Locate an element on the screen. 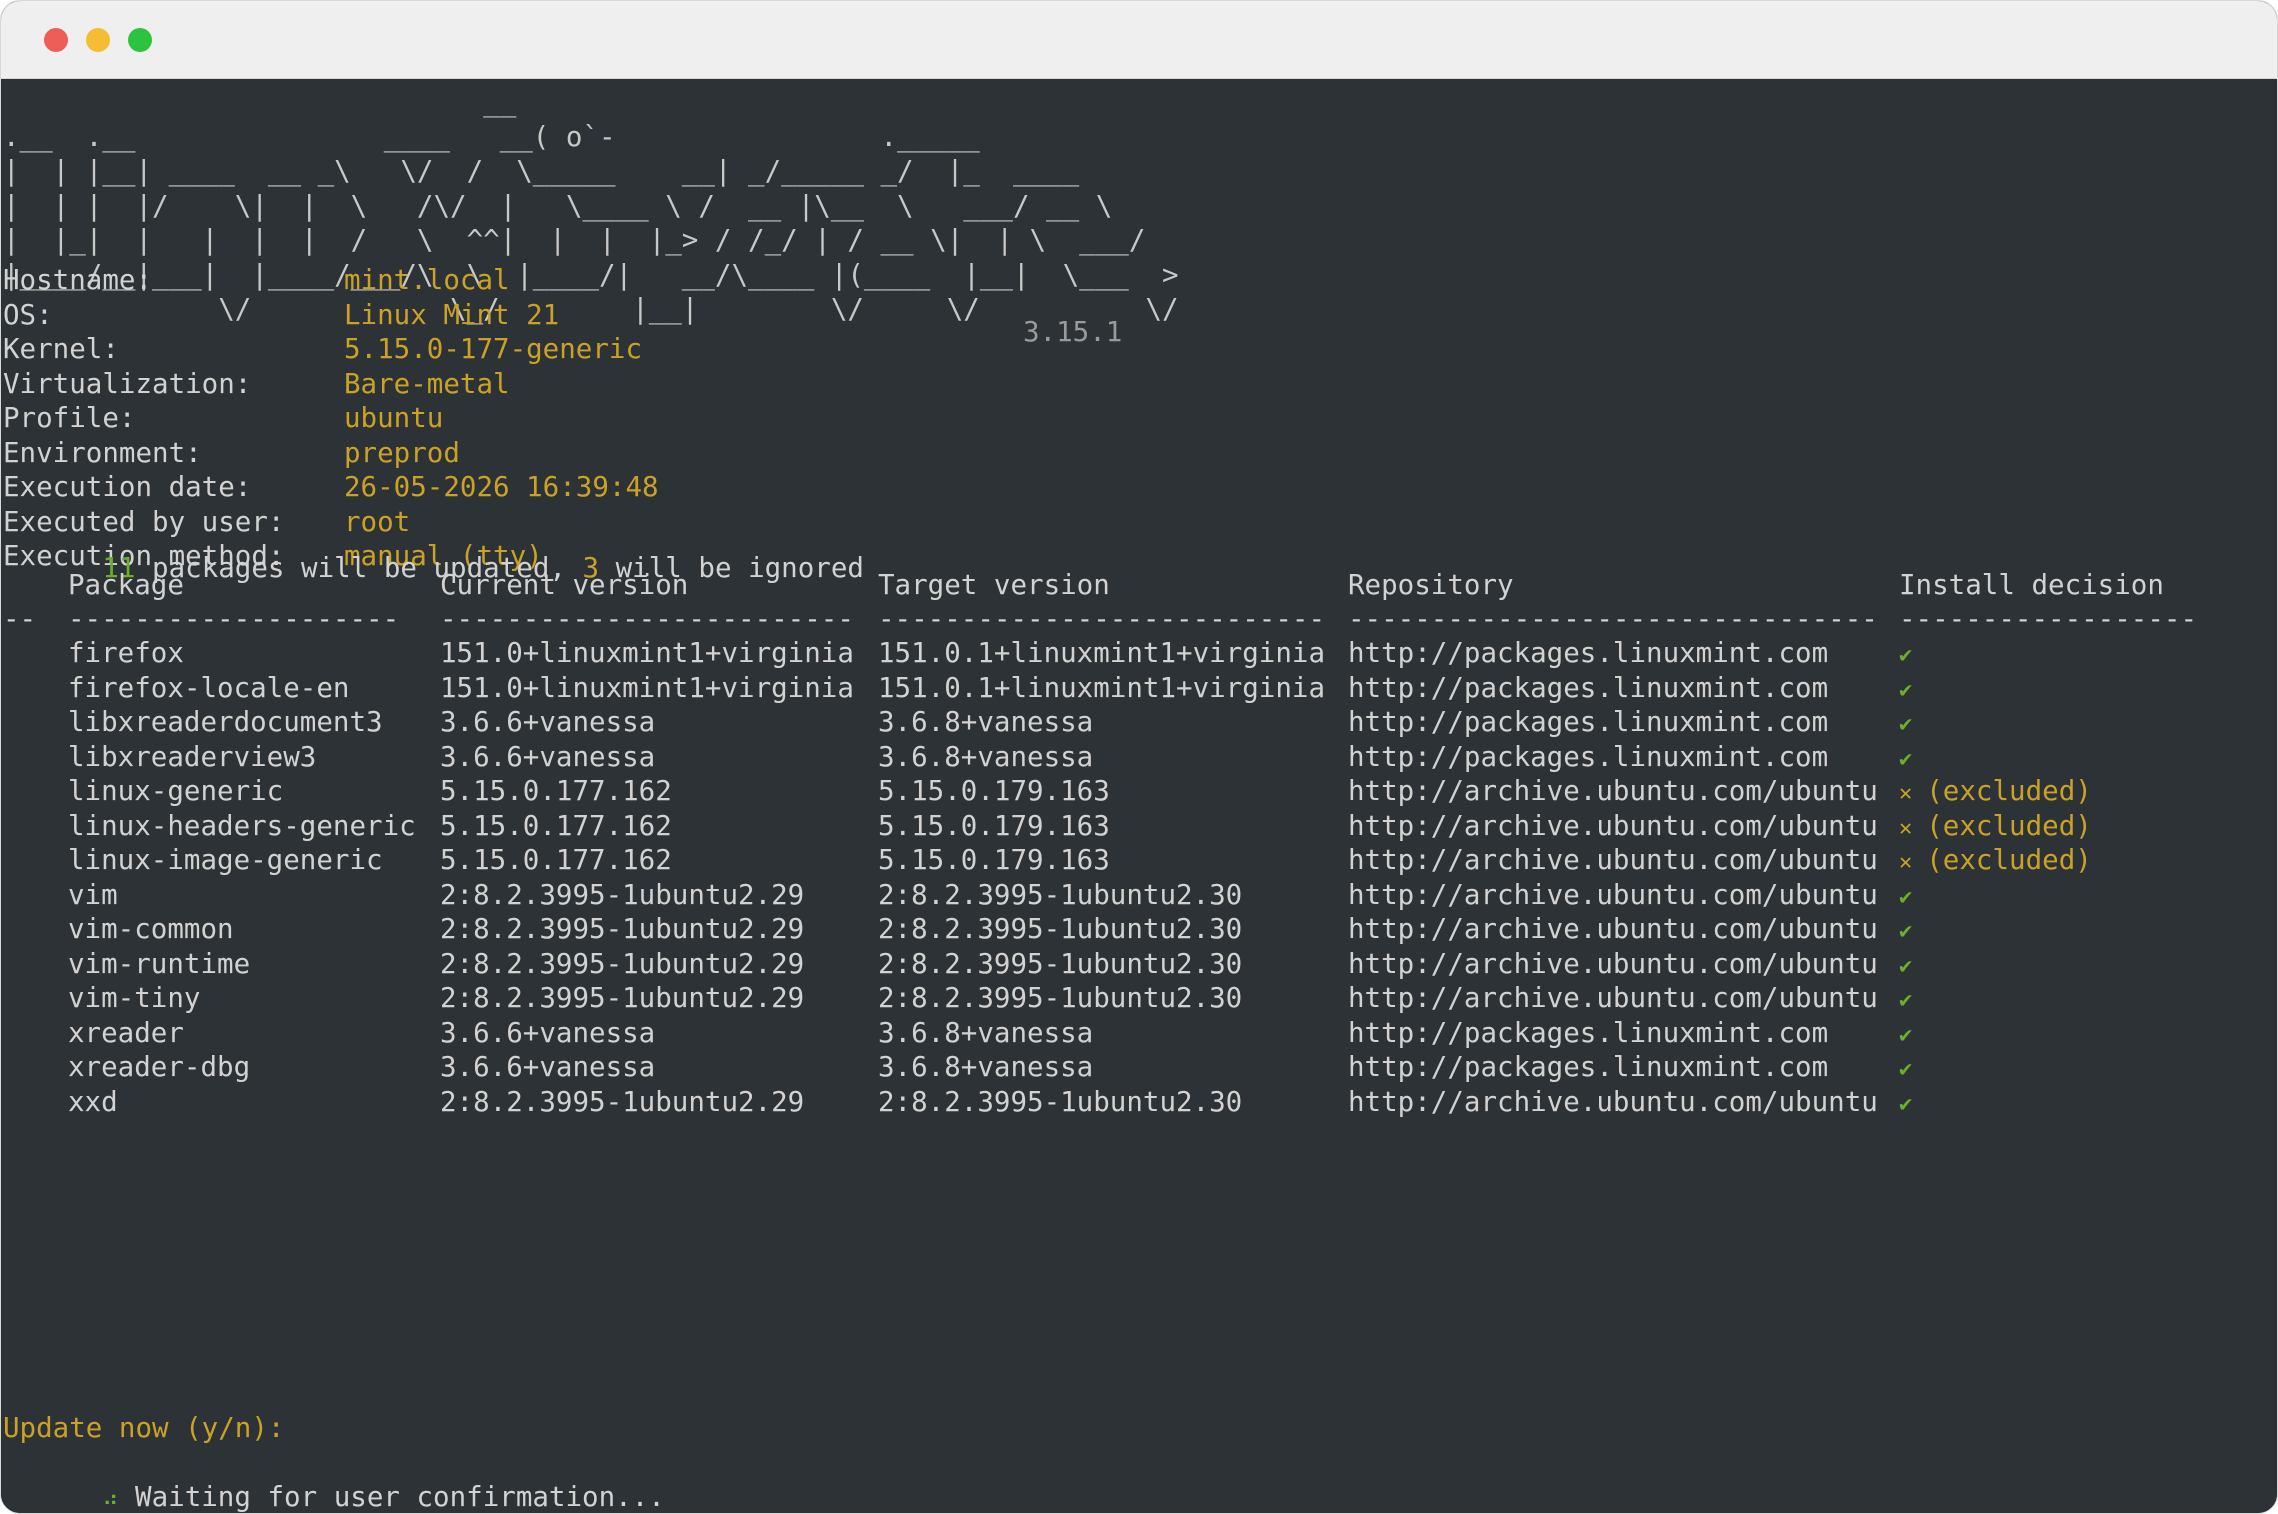  system-info-label: Virtualization: is located at coordinates (127, 383).